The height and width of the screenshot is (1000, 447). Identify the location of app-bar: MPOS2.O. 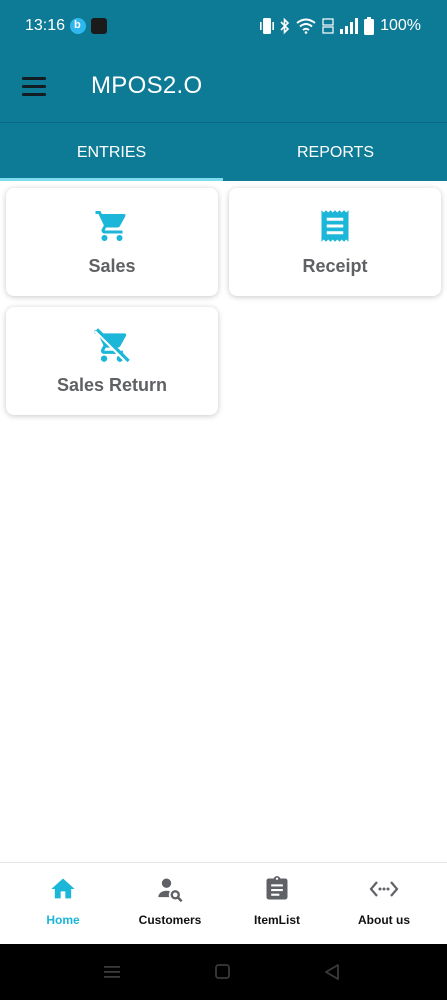
(223, 87).